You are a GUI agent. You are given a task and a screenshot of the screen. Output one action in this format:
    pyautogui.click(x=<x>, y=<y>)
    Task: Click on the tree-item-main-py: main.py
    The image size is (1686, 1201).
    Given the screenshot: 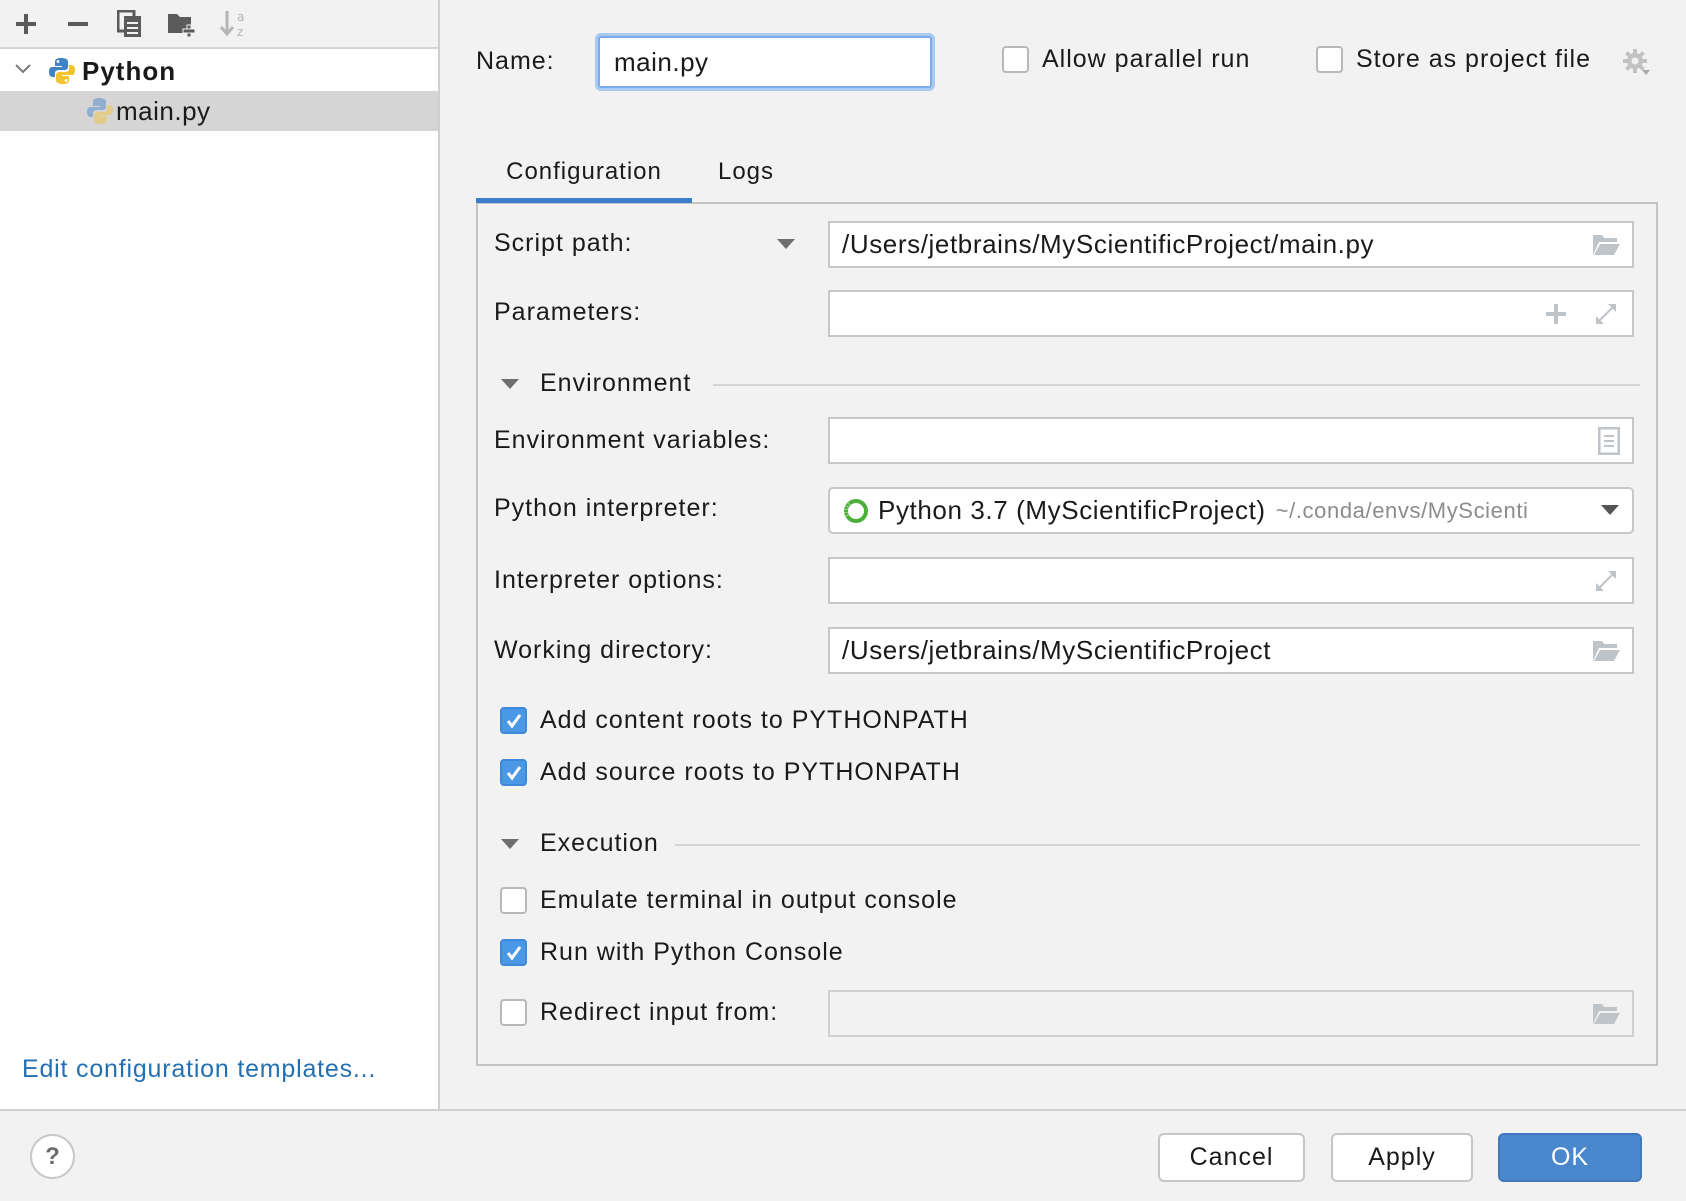 What is the action you would take?
    pyautogui.click(x=219, y=111)
    